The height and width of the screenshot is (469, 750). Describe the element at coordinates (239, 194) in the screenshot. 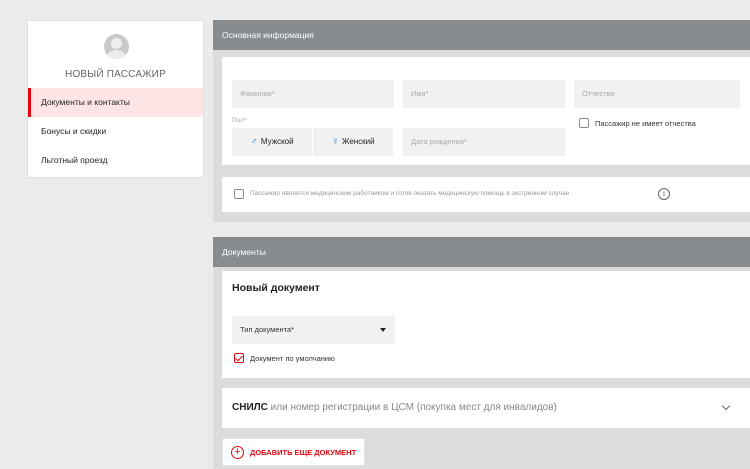

I see `medical-worker-checkbox` at that location.